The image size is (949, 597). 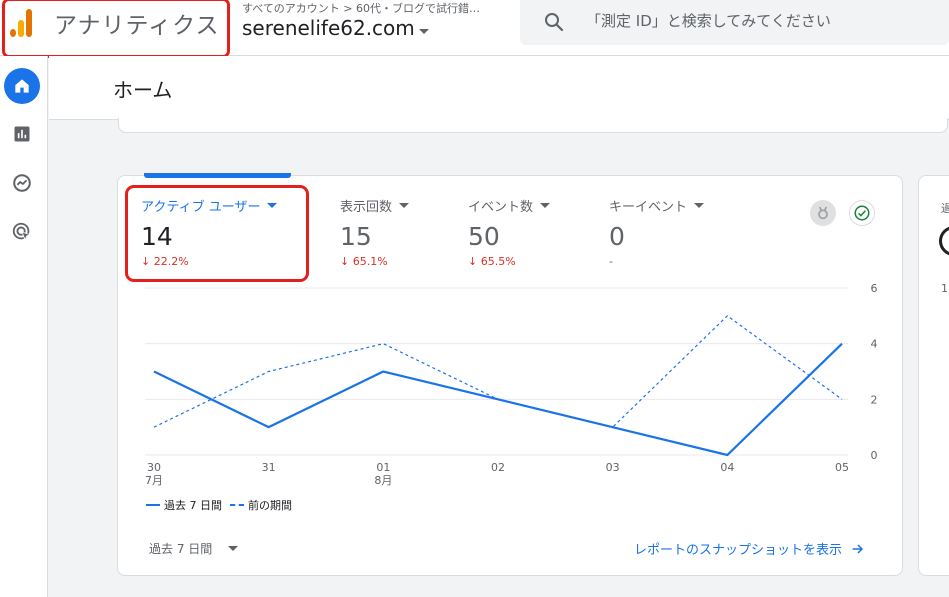 I want to click on previous-card, so click(x=533, y=125).